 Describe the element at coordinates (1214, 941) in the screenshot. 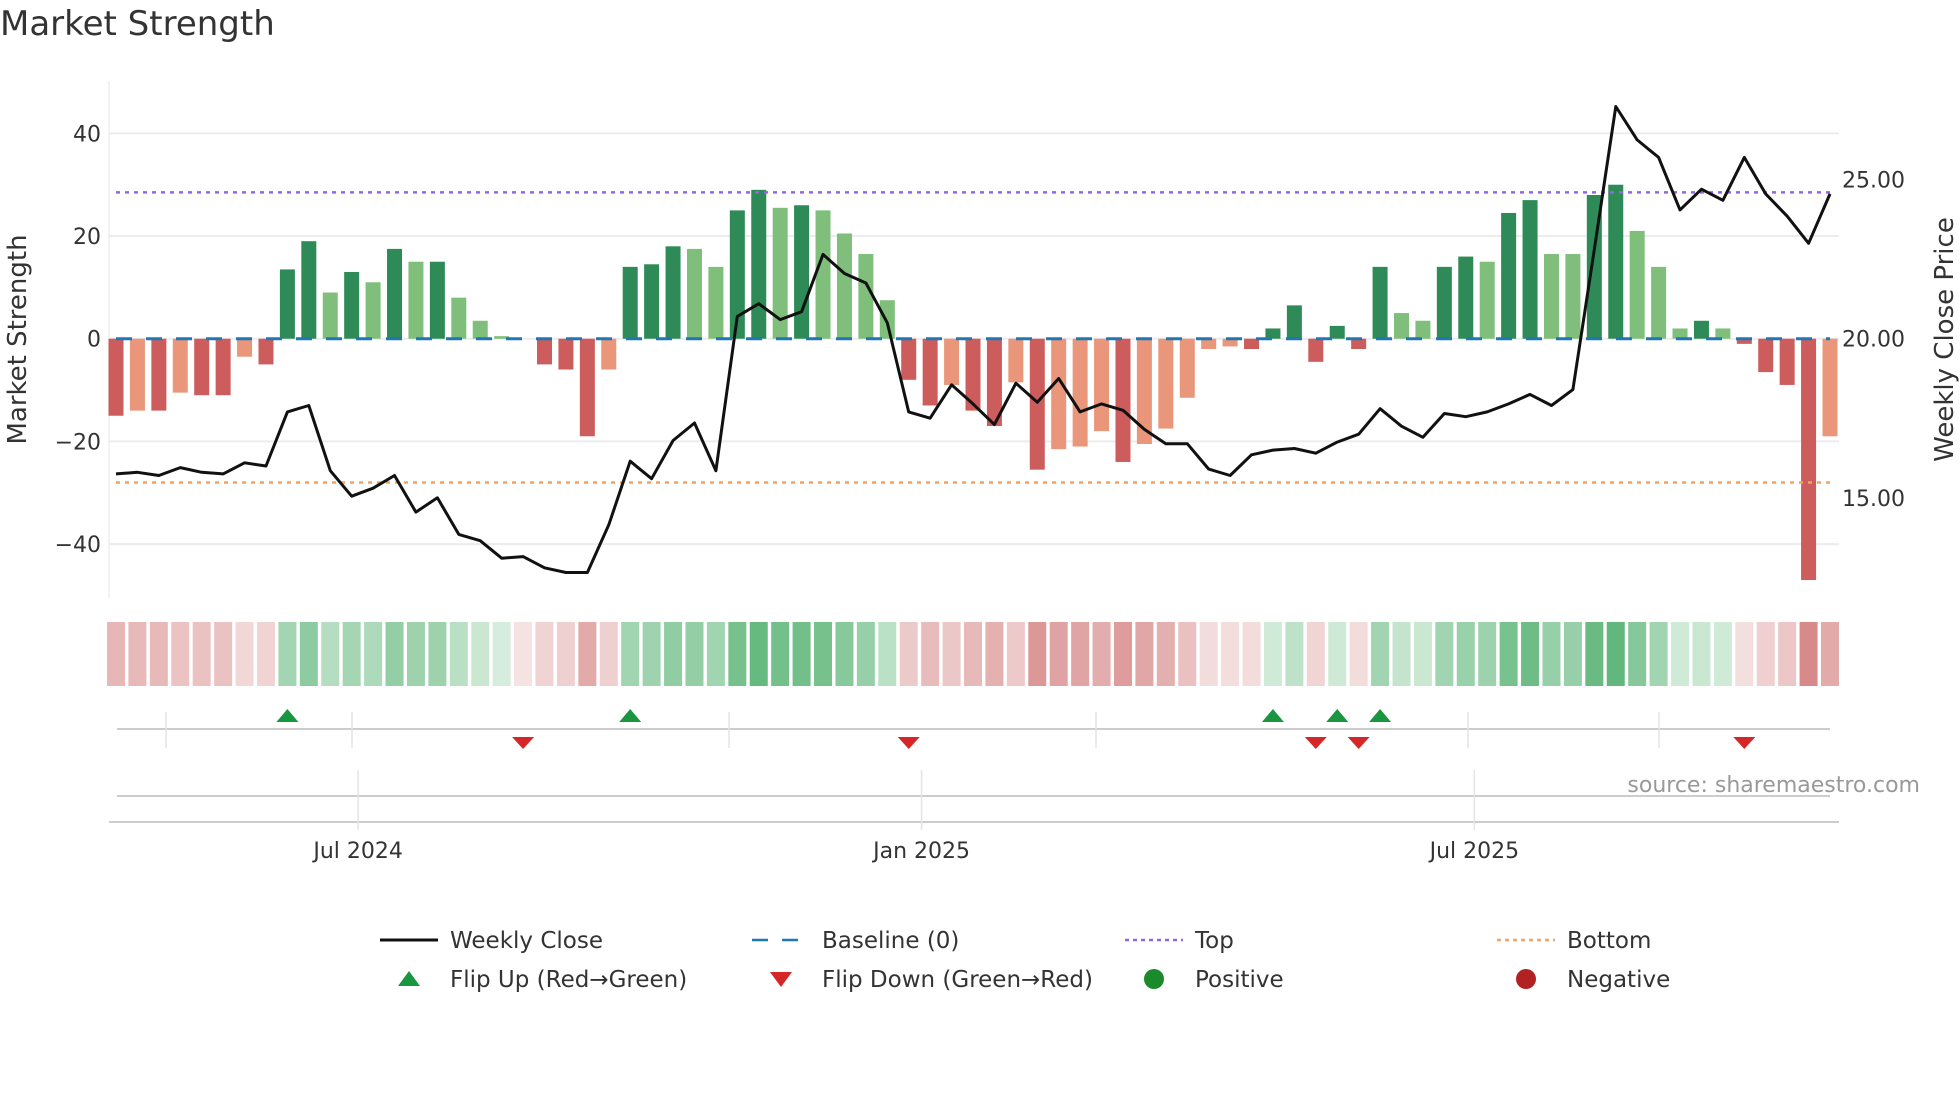

I see `legend-label: Top` at that location.